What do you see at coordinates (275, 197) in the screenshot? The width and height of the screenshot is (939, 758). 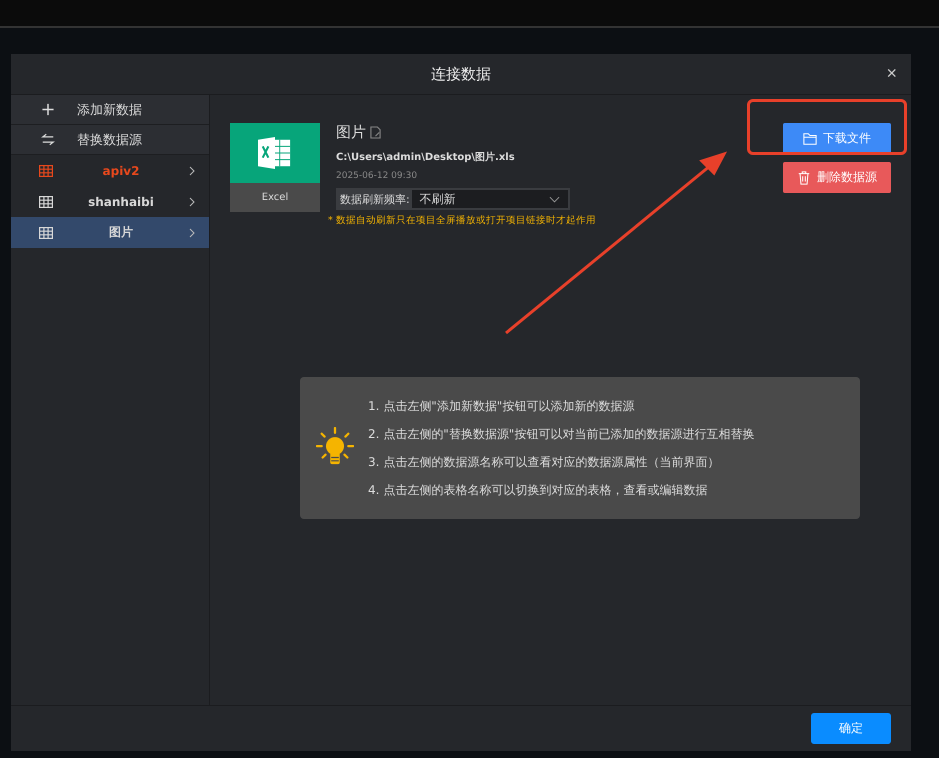 I see `file-type-label: Excel` at bounding box center [275, 197].